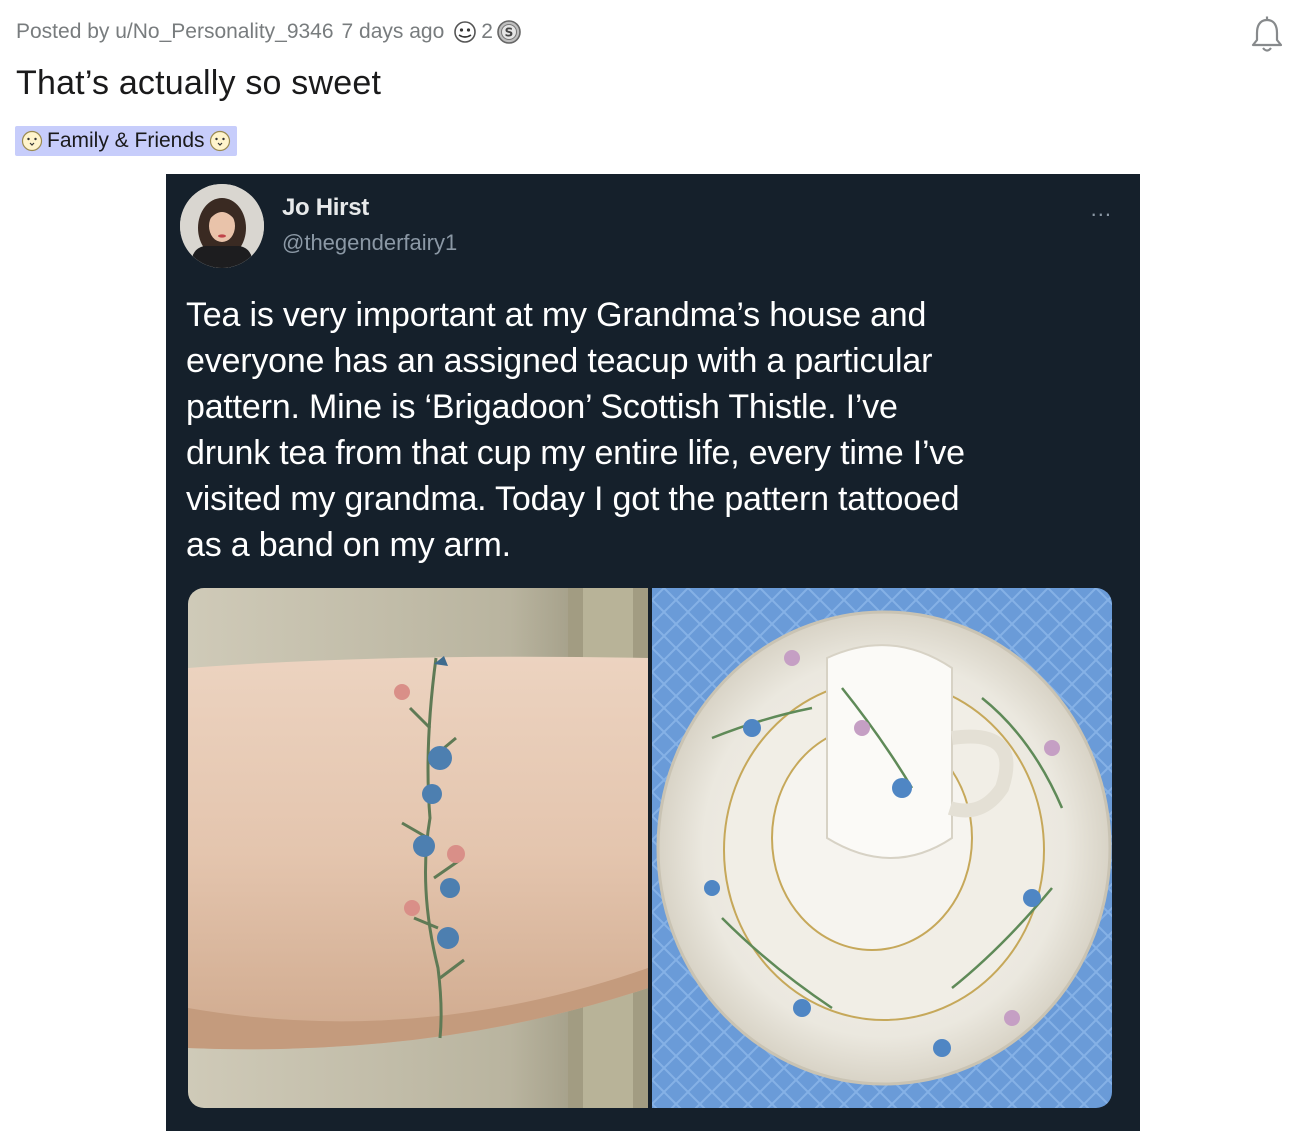  Describe the element at coordinates (393, 31) in the screenshot. I see `post-age: 7 days ago` at that location.